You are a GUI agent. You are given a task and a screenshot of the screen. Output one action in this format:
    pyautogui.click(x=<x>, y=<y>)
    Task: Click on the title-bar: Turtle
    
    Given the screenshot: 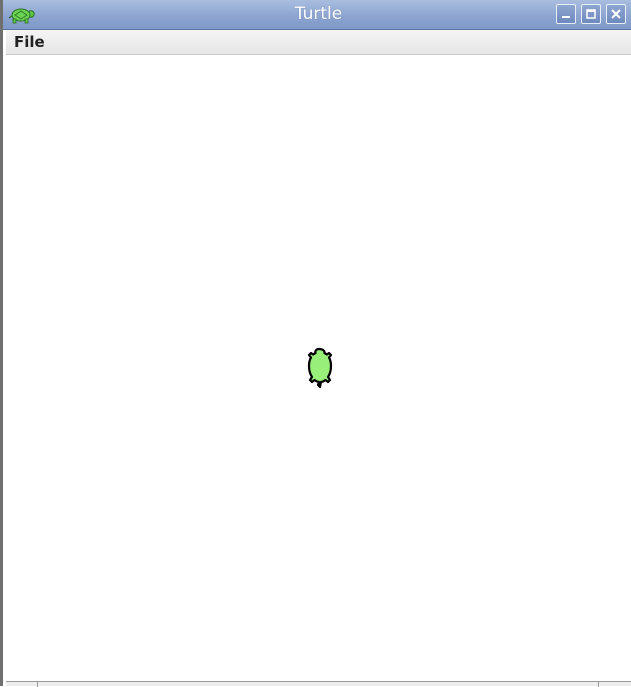 What is the action you would take?
    pyautogui.click(x=317, y=15)
    